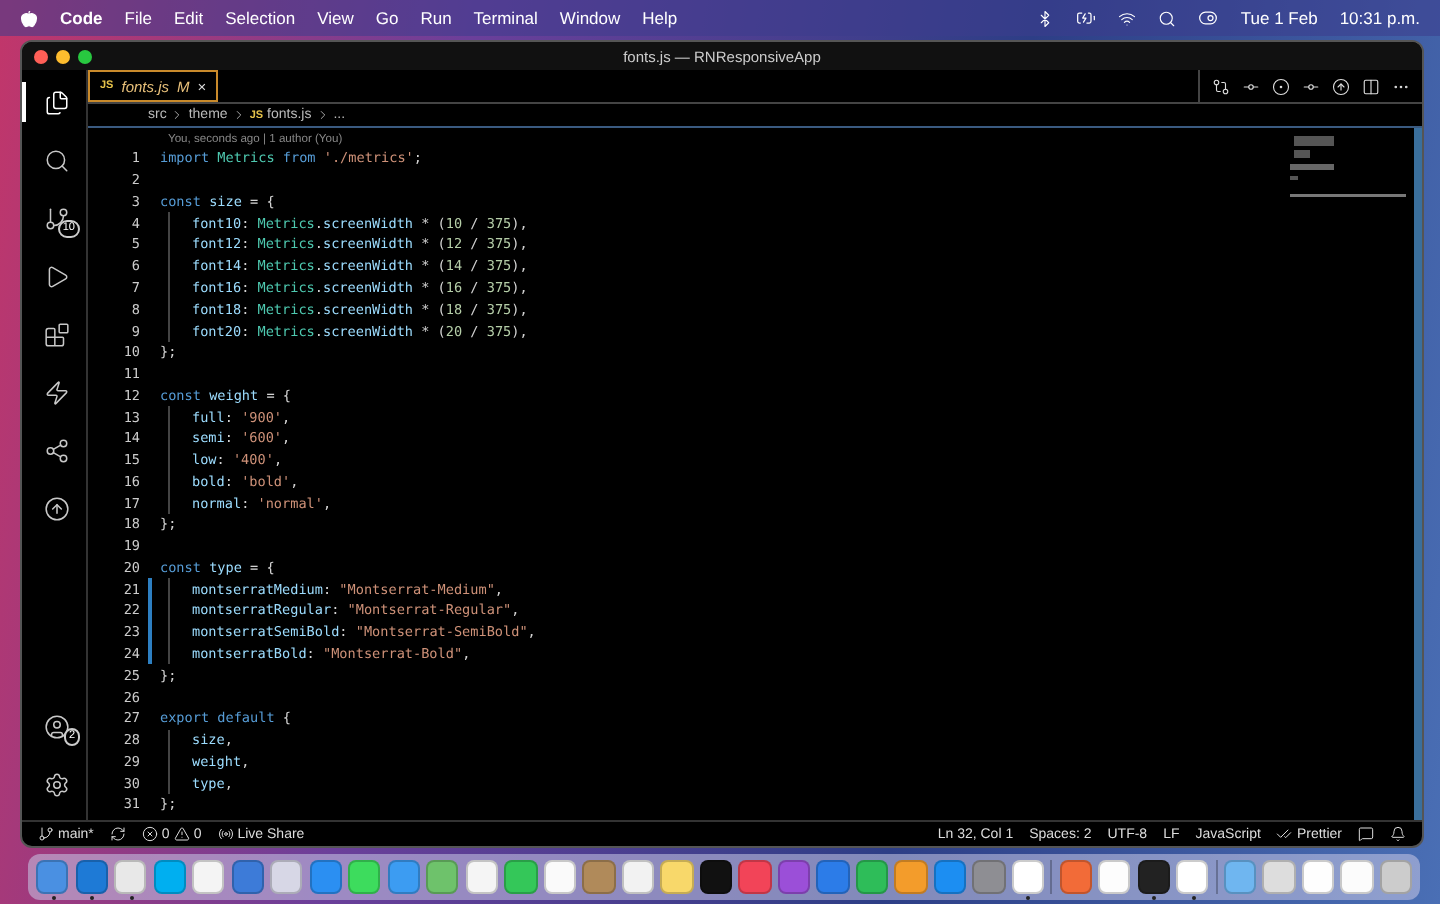 Image resolution: width=1440 pixels, height=904 pixels. I want to click on split-editor-icon, so click(1371, 86).